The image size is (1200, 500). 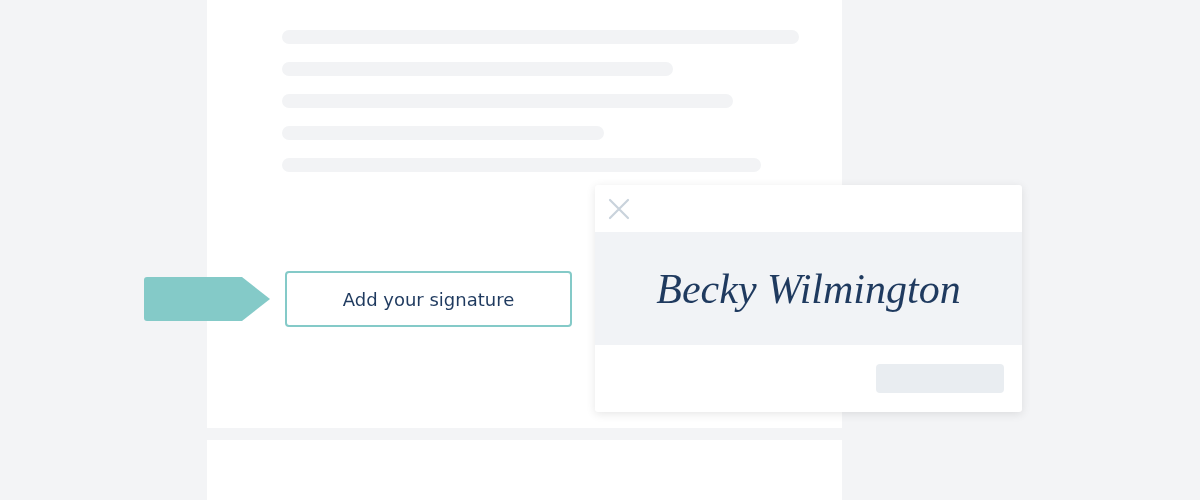 I want to click on arrow-tag-icon, so click(x=207, y=299).